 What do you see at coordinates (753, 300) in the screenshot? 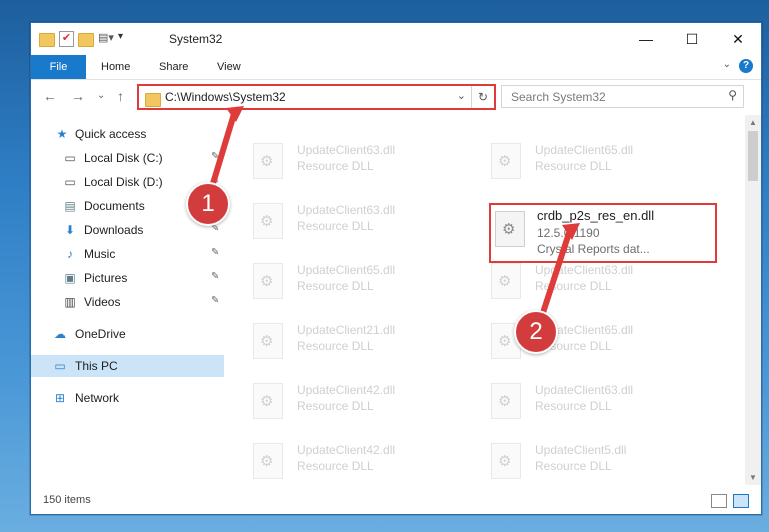
I see `vertical-scrollbar: ▲ ▼` at bounding box center [753, 300].